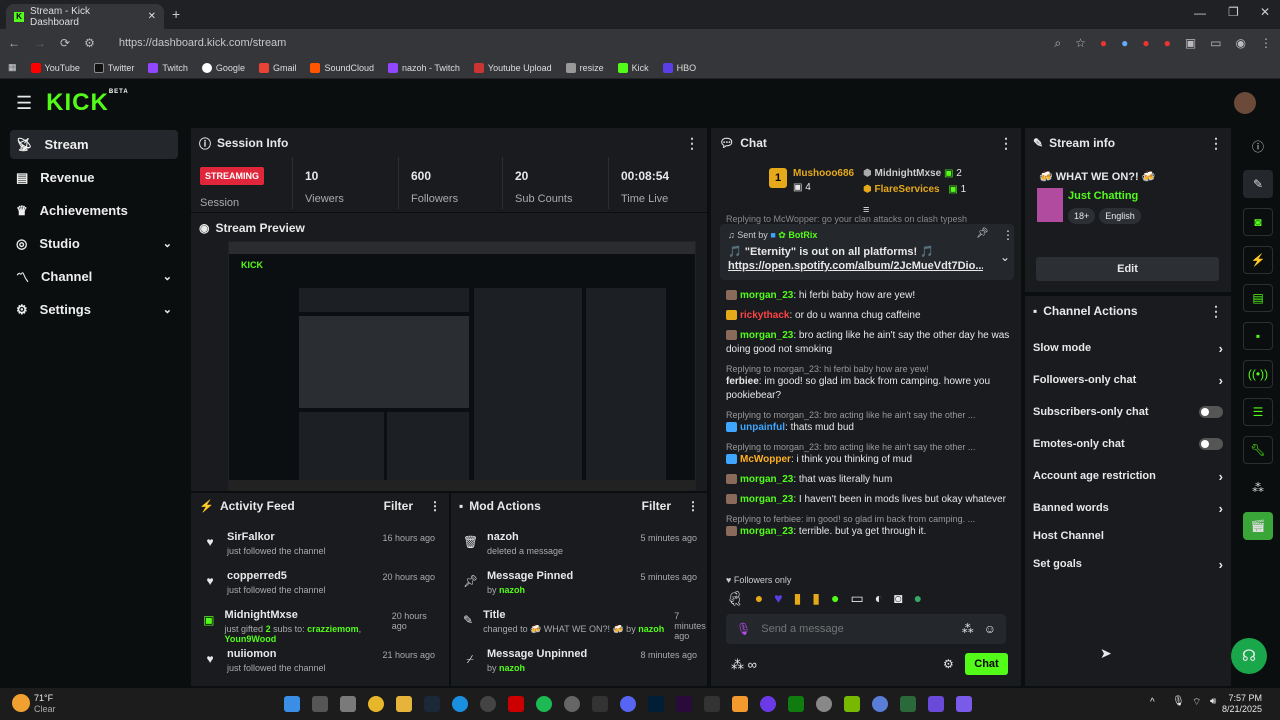 Image resolution: width=1280 pixels, height=720 pixels. Describe the element at coordinates (14, 43) in the screenshot. I see `back-icon: ←` at that location.